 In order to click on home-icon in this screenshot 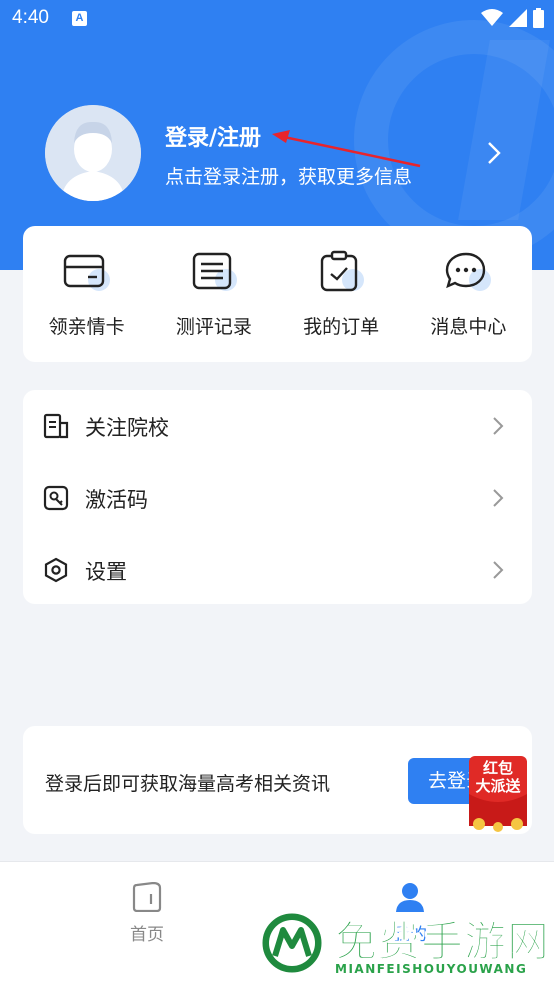, I will do `click(147, 897)`.